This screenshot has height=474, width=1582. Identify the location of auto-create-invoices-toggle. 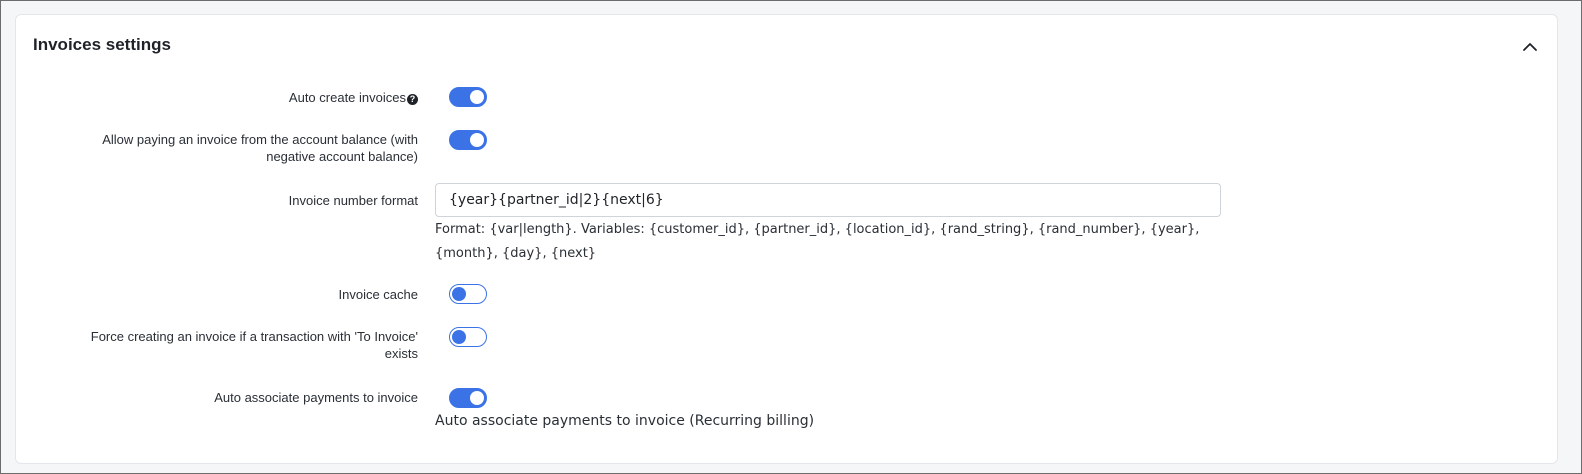
(468, 97).